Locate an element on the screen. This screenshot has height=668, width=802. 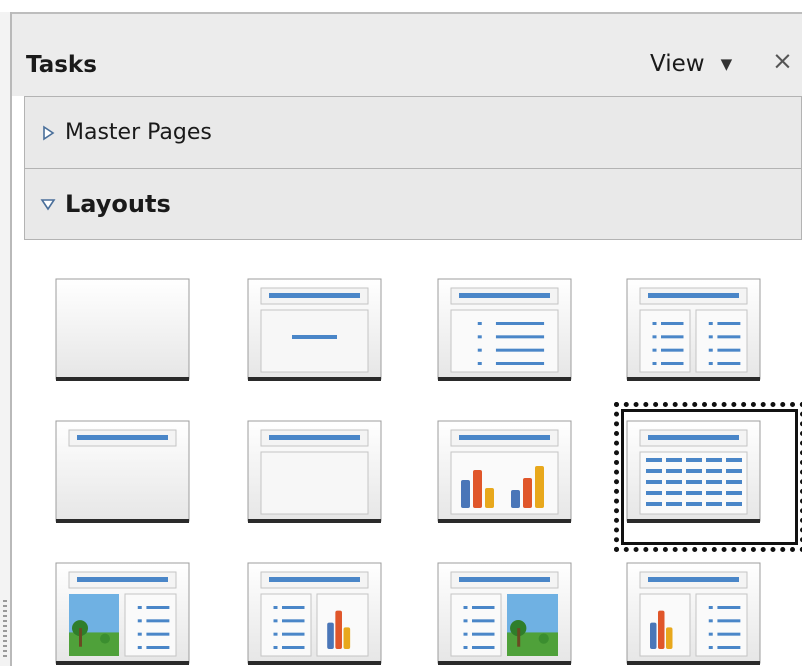
title-chart-content-icon is located at coordinates (693, 613).